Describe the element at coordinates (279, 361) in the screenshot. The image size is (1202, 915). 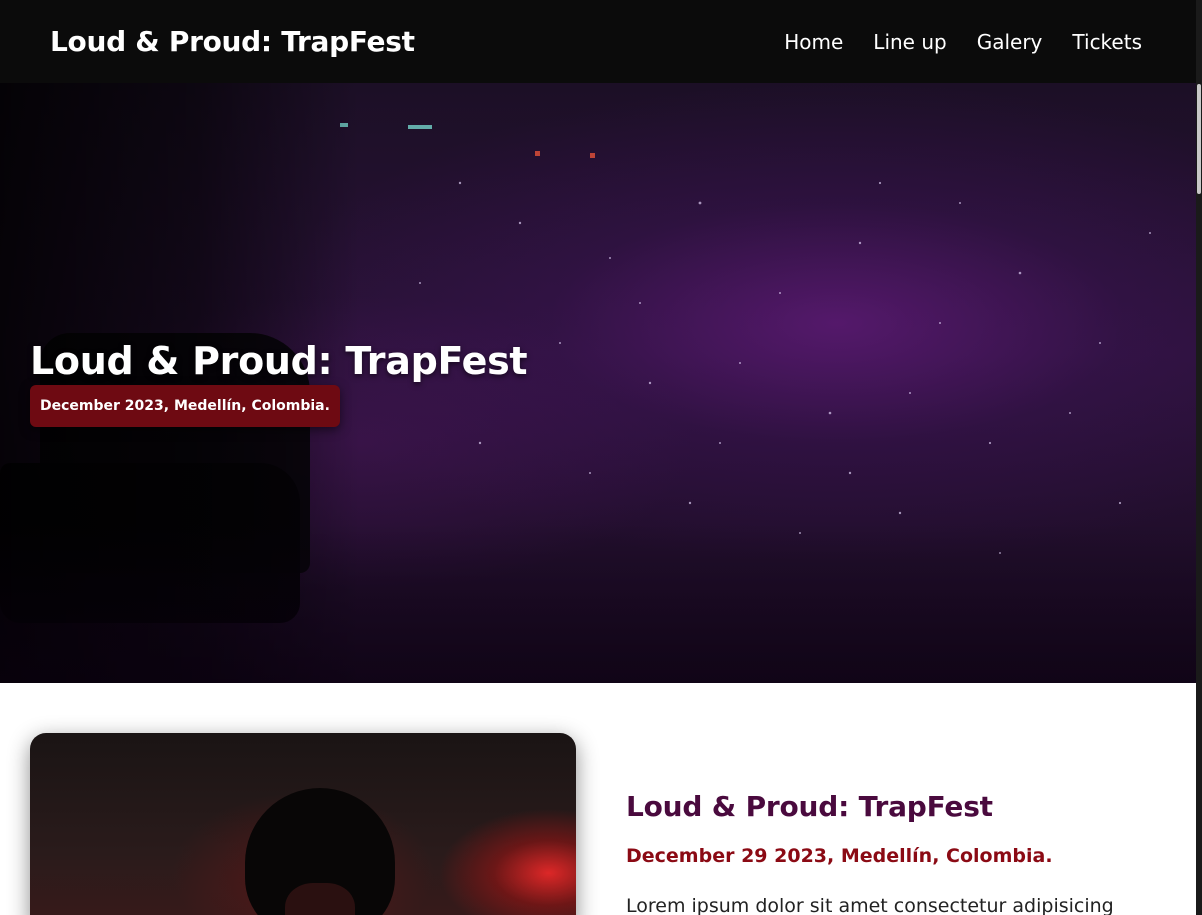
I see `hero-title: Loud & Proud: TrapFest` at that location.